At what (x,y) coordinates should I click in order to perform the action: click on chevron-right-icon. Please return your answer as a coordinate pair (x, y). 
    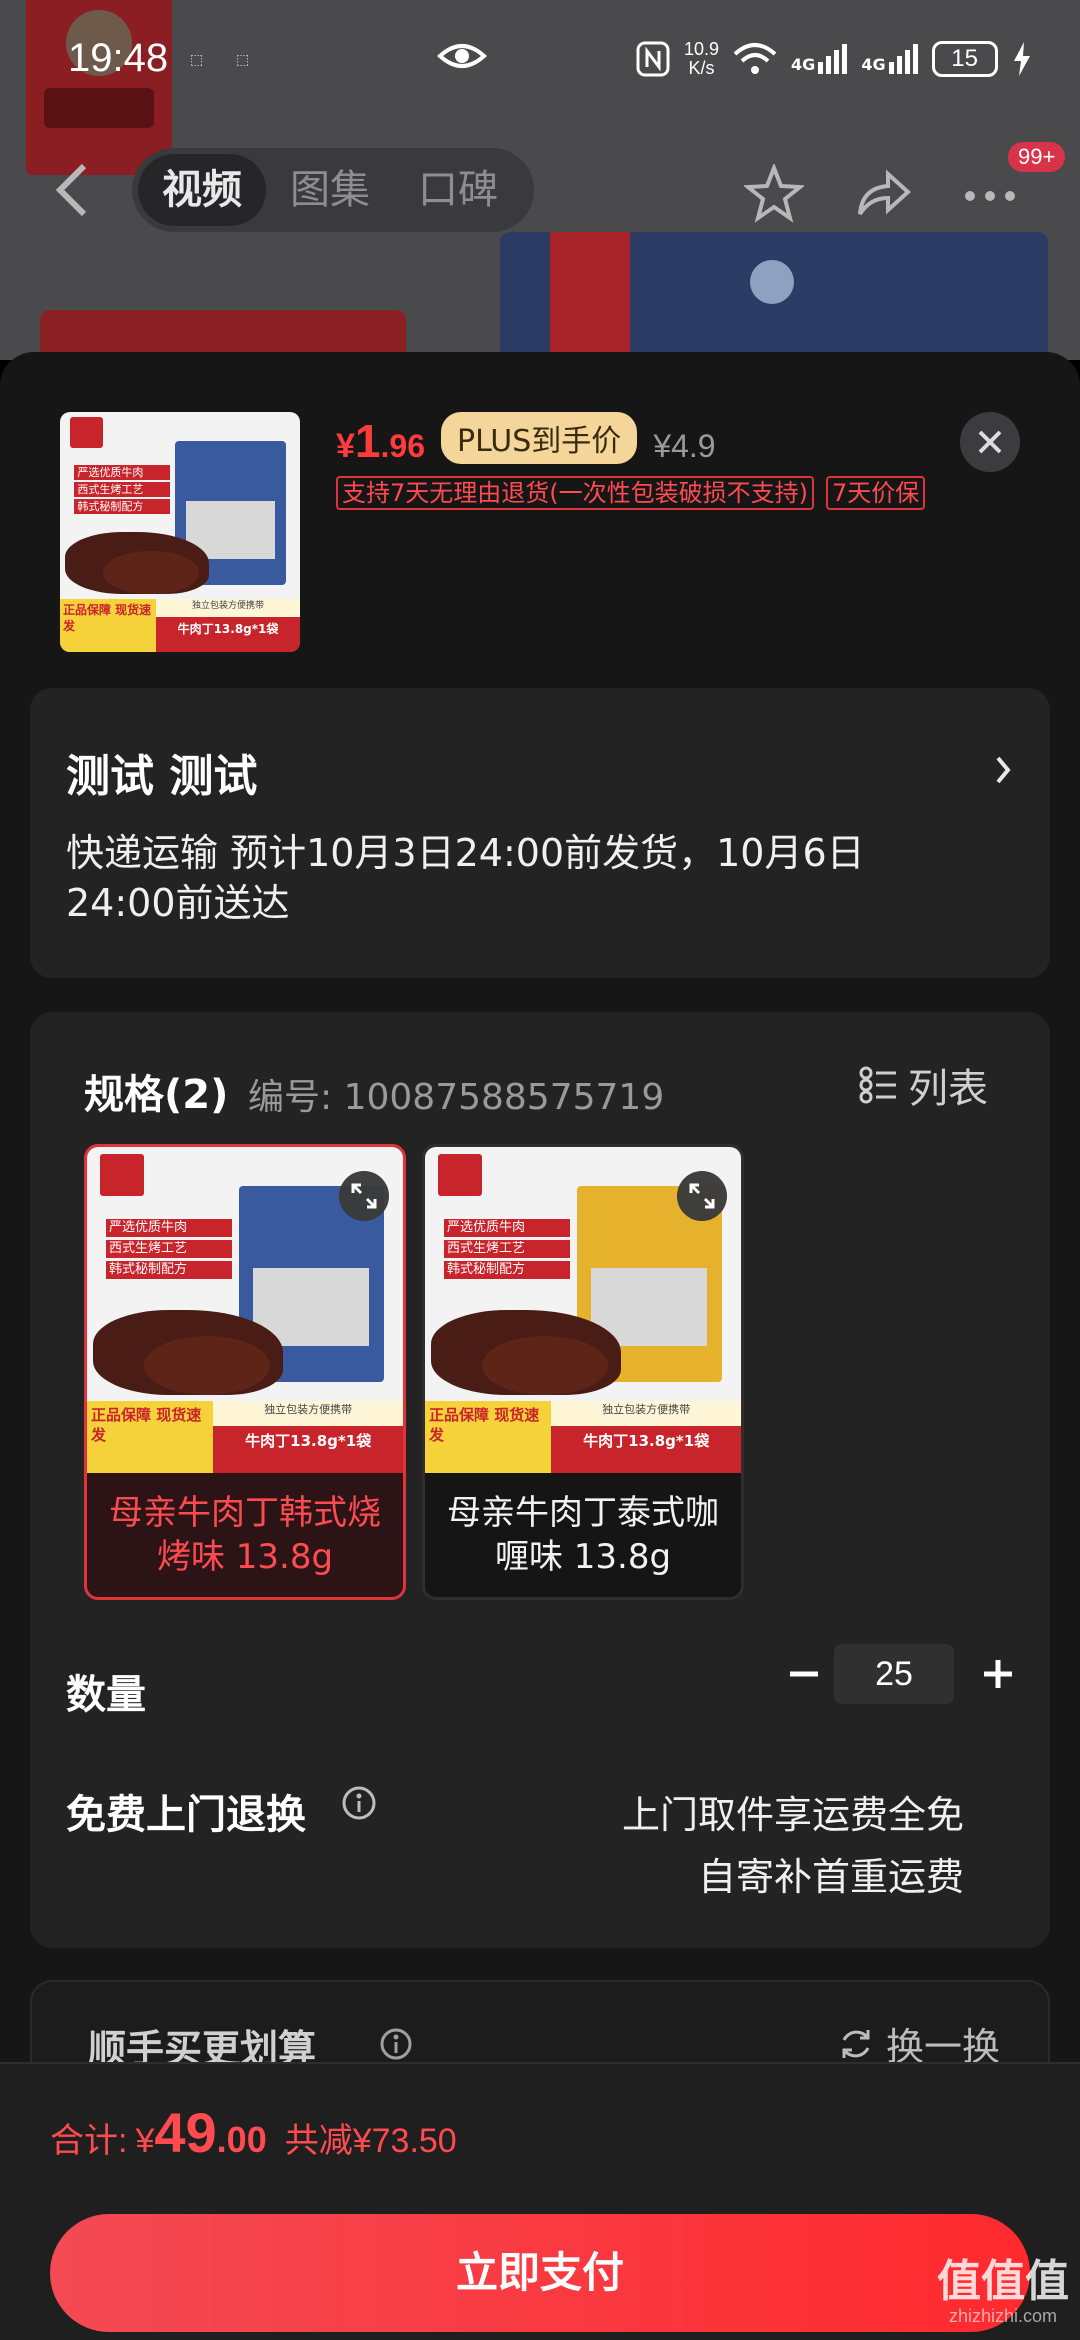
    Looking at the image, I should click on (1003, 770).